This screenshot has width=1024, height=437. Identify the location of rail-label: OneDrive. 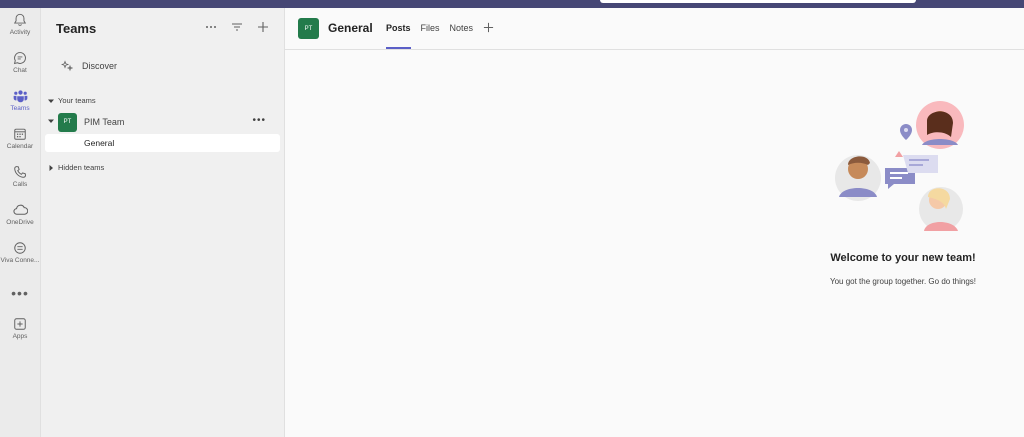
(20, 222).